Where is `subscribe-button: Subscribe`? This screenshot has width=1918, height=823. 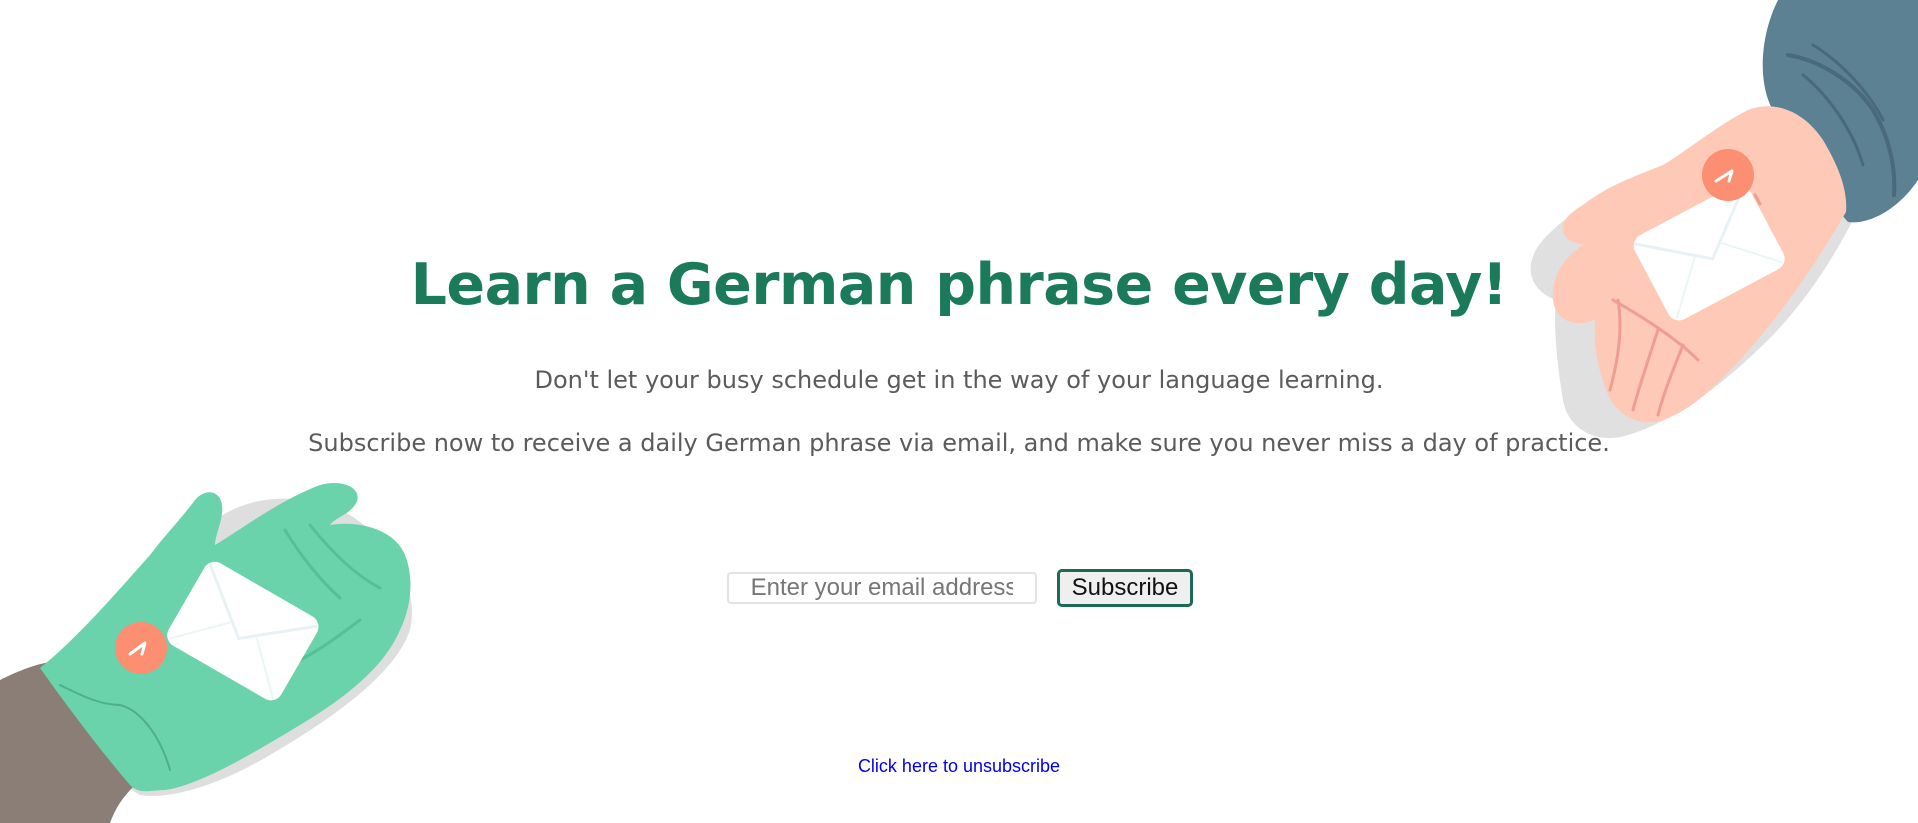 subscribe-button: Subscribe is located at coordinates (1125, 588).